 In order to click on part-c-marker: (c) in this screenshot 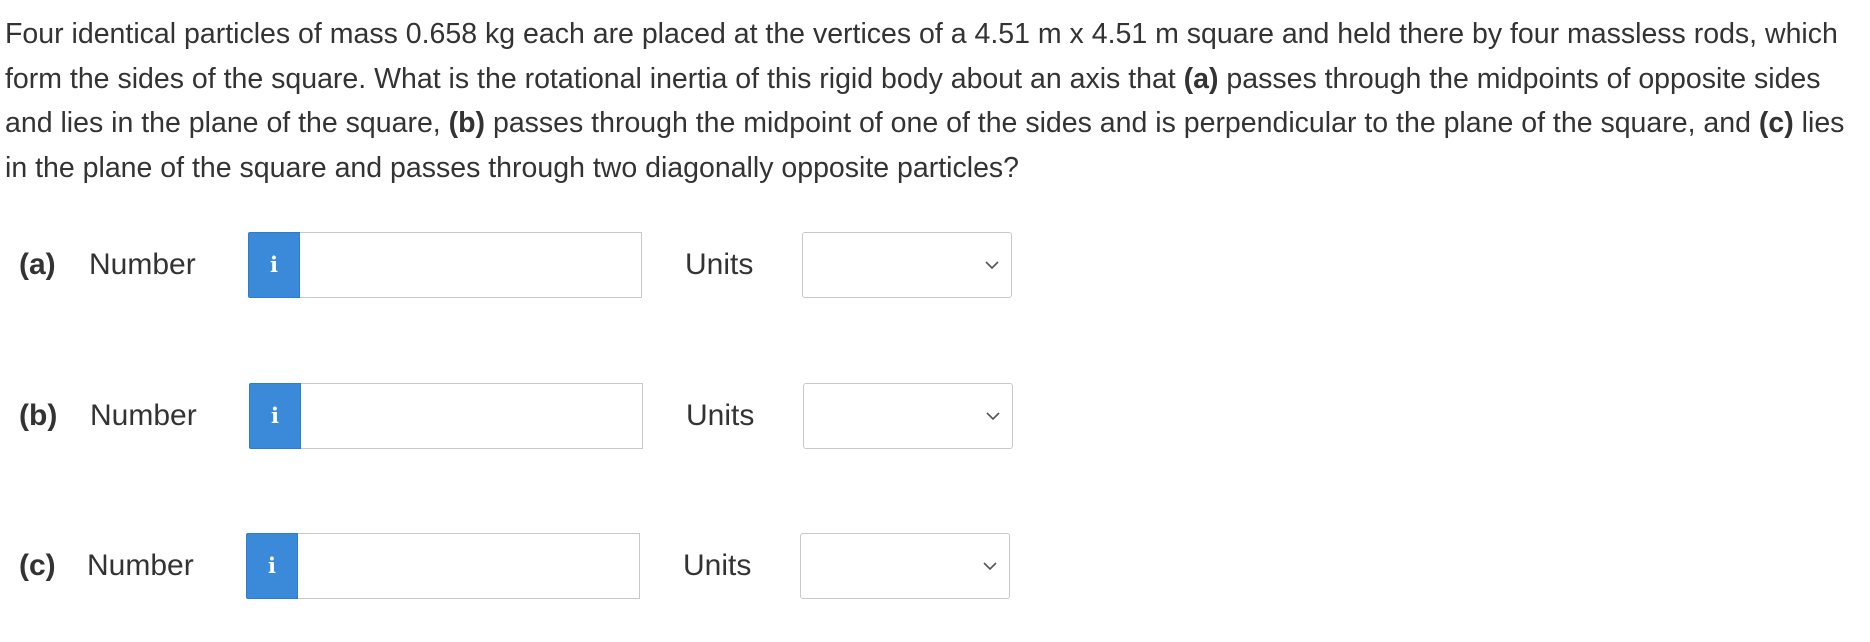, I will do `click(1776, 123)`.